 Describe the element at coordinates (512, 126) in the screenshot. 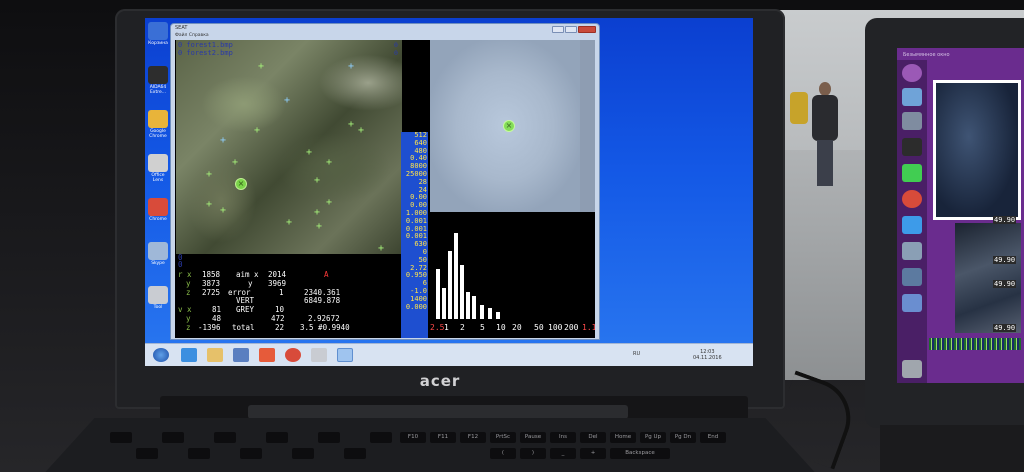

I see `satellite-image-right: ×` at that location.